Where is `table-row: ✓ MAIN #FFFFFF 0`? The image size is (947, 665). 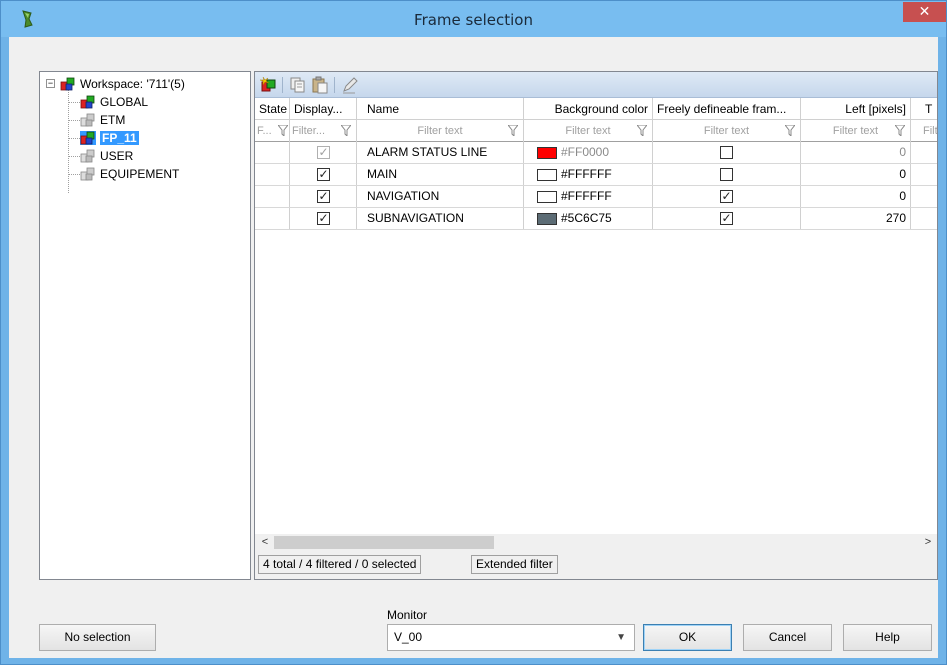 table-row: ✓ MAIN #FFFFFF 0 is located at coordinates (596, 175).